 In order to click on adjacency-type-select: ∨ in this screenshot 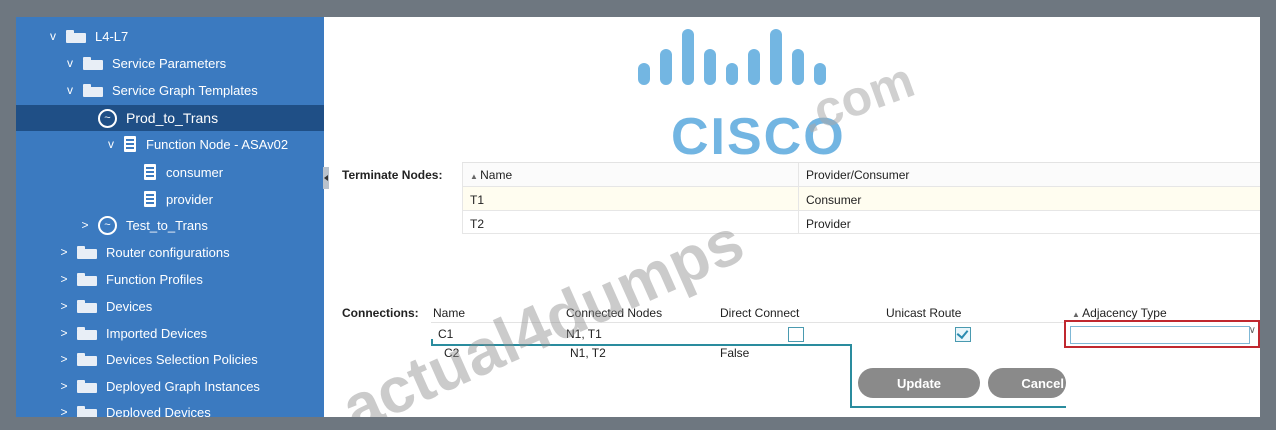, I will do `click(1162, 334)`.